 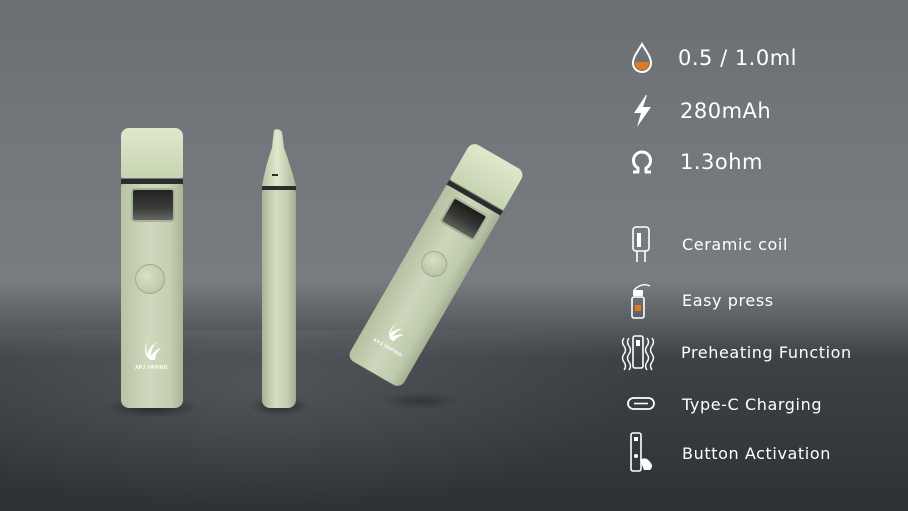 What do you see at coordinates (641, 404) in the screenshot?
I see `type-c-icon` at bounding box center [641, 404].